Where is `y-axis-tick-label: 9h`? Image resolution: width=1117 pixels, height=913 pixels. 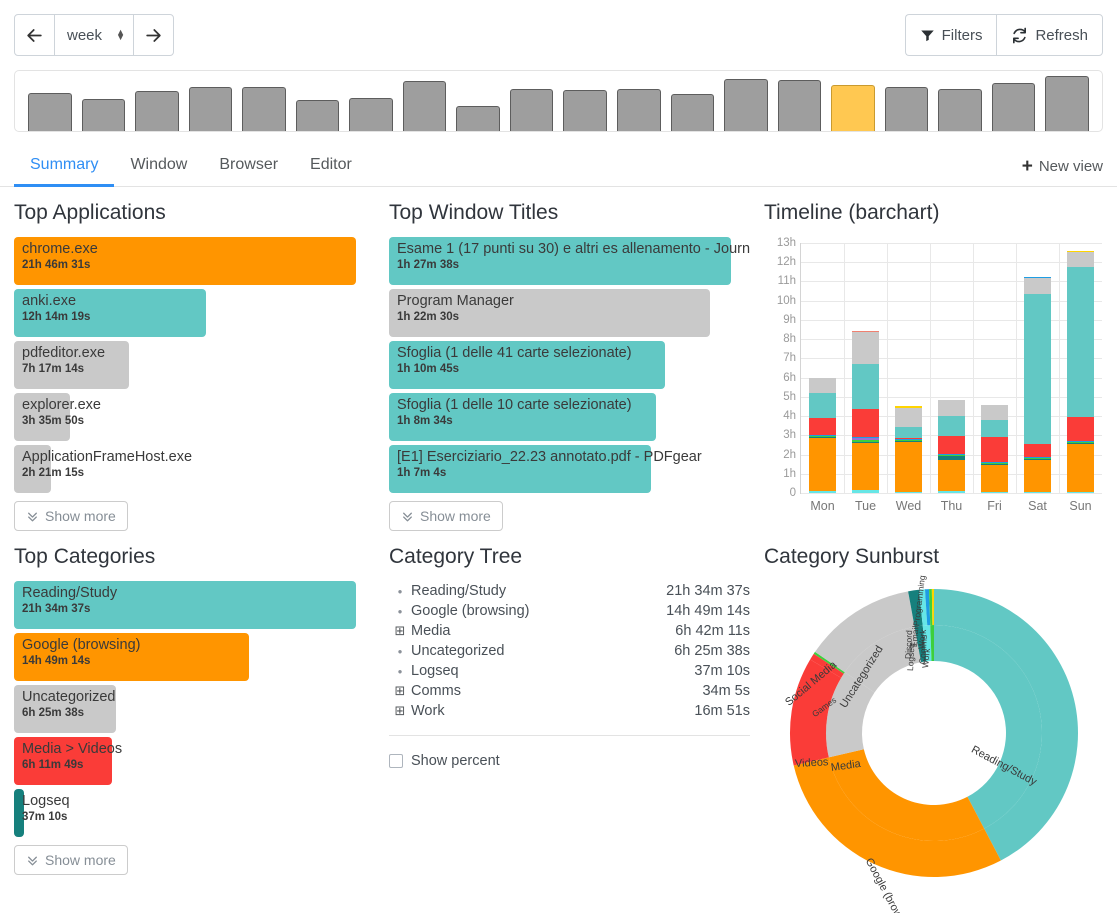
y-axis-tick-label: 9h is located at coordinates (789, 319).